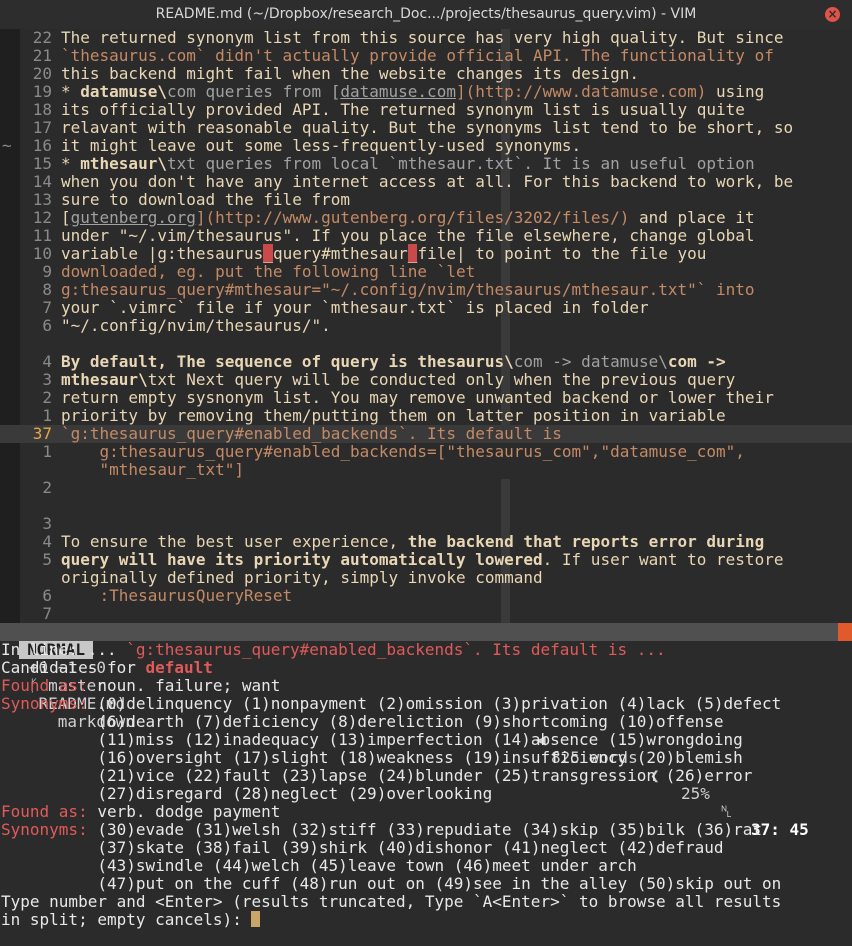 The width and height of the screenshot is (852, 946). Describe the element at coordinates (426, 470) in the screenshot. I see `editor-line: "mthesaur_txt"]` at that location.